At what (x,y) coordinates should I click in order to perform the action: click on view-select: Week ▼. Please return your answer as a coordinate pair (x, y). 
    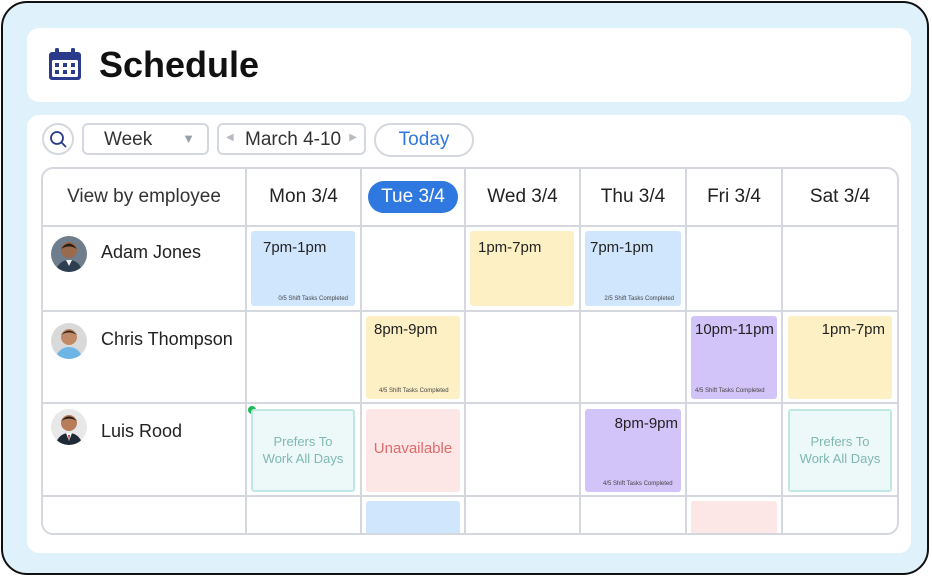
    Looking at the image, I should click on (145, 139).